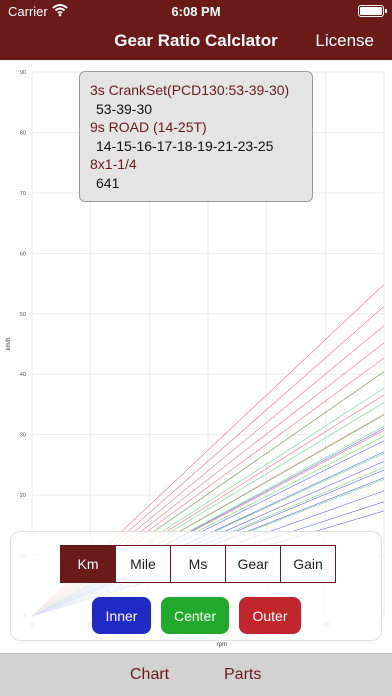 This screenshot has width=392, height=696. Describe the element at coordinates (23, 375) in the screenshot. I see `y-tick-label: 40` at that location.